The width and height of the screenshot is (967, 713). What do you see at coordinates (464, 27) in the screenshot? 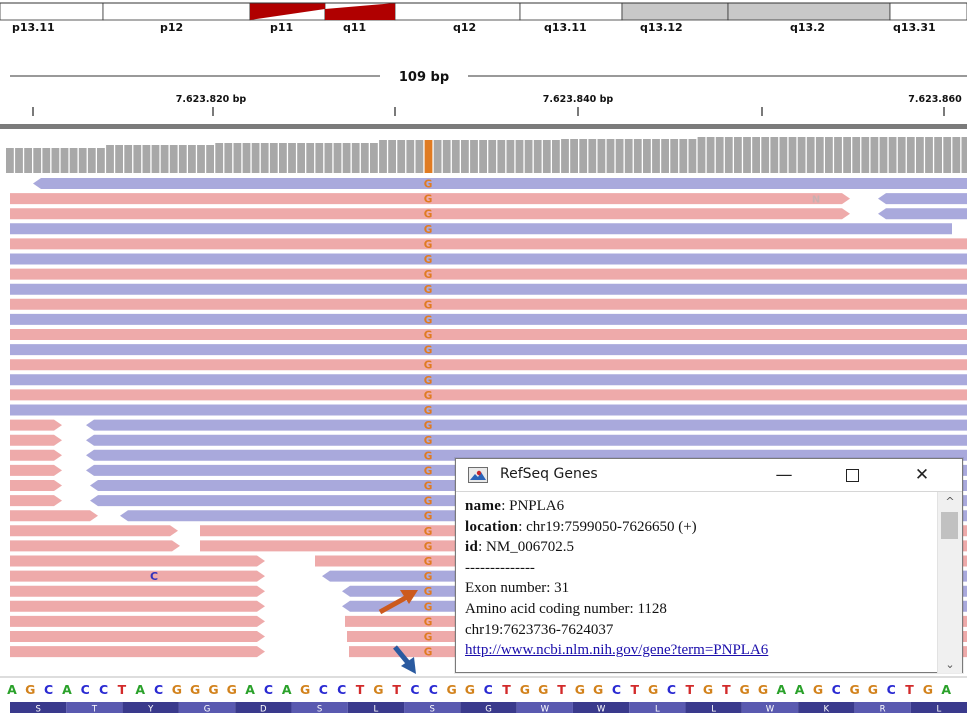
I see `band-label: q12` at bounding box center [464, 27].